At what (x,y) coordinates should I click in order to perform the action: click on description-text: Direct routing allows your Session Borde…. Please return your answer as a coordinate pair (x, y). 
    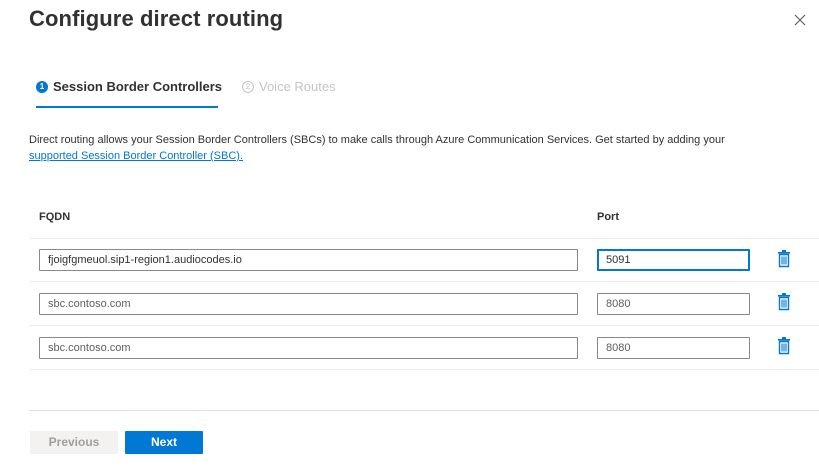
    Looking at the image, I should click on (377, 140).